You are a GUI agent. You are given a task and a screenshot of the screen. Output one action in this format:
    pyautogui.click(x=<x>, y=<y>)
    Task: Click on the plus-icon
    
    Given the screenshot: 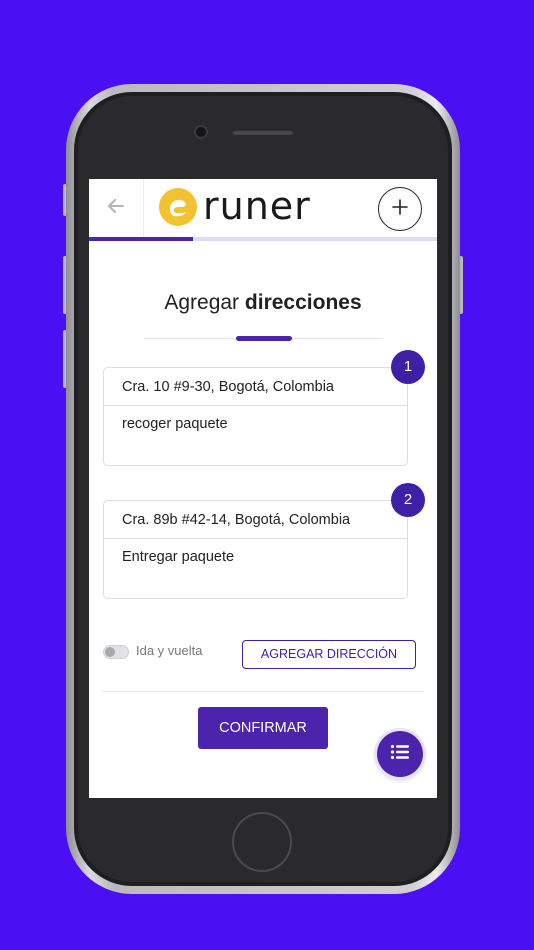 What is the action you would take?
    pyautogui.click(x=400, y=209)
    